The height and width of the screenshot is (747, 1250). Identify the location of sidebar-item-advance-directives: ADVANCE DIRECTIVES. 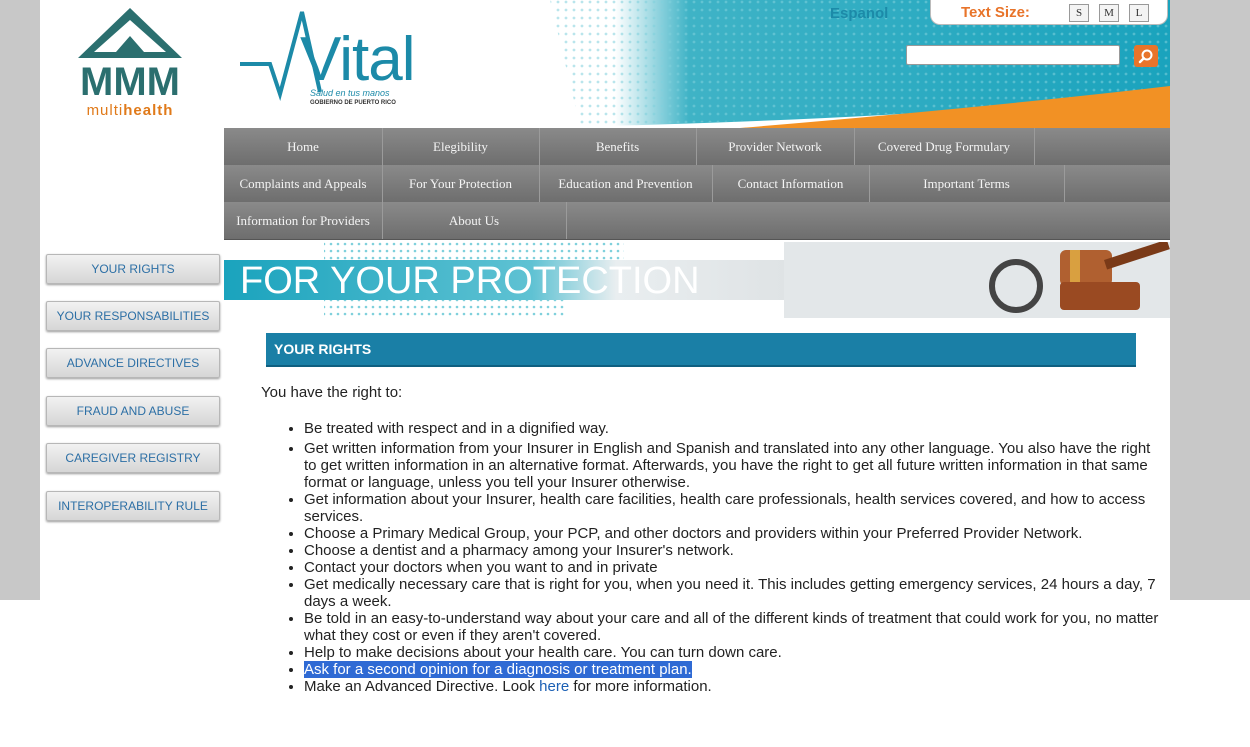
(133, 363).